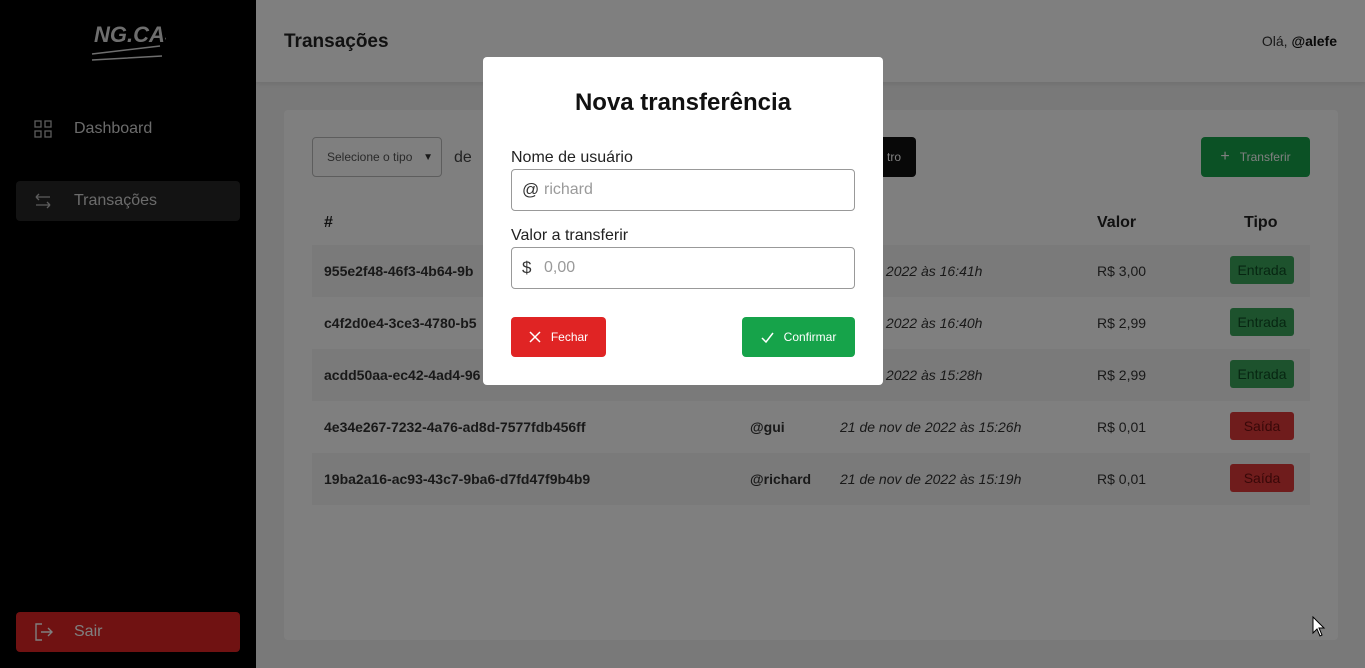  I want to click on at-sign-icon: @, so click(531, 189).